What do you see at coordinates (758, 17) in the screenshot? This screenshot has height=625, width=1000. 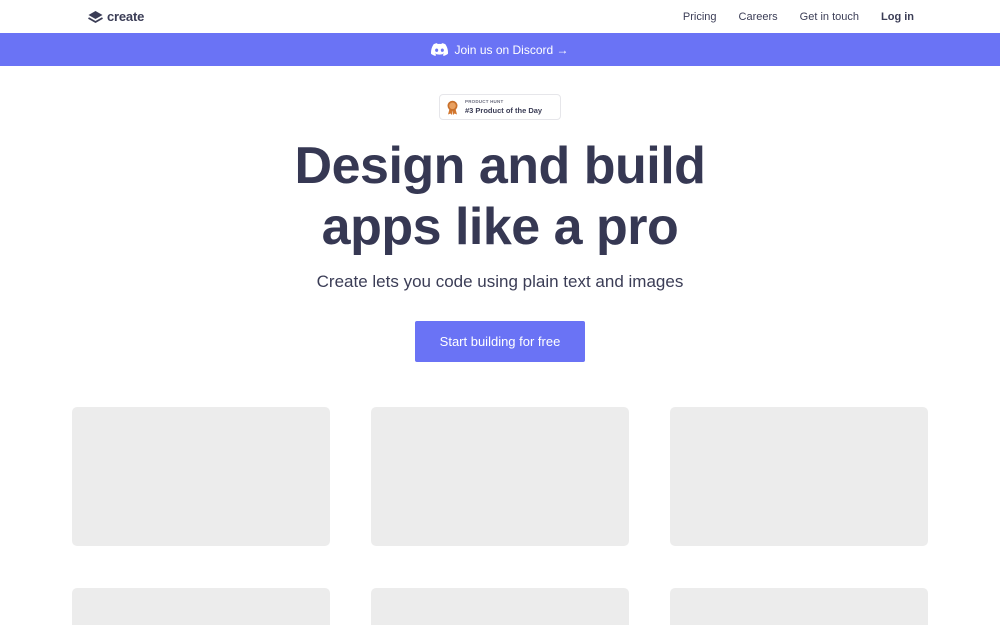 I see `nav-link-careers: Careers` at bounding box center [758, 17].